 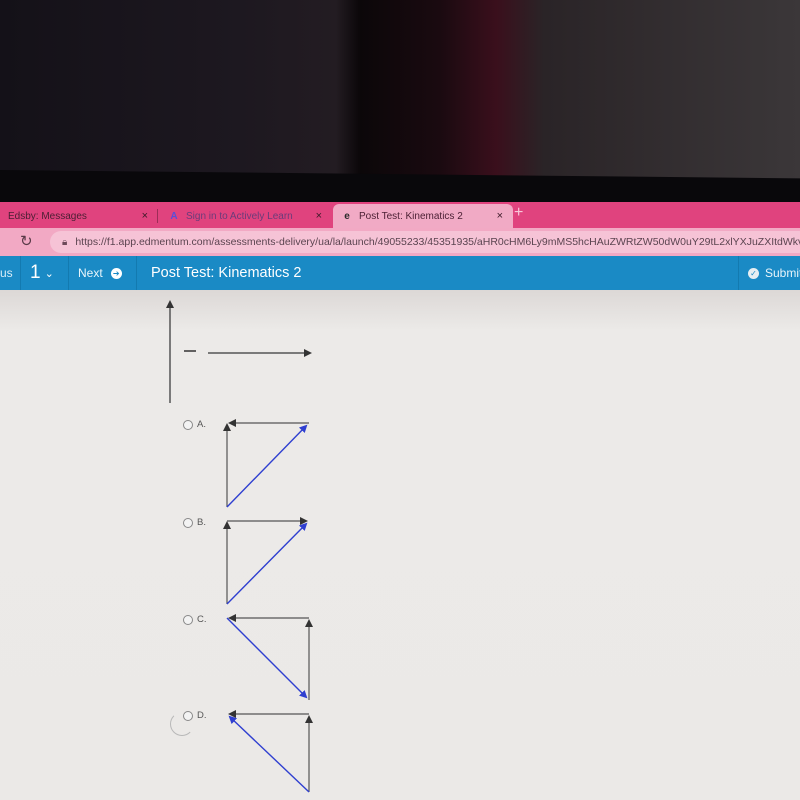 What do you see at coordinates (194, 424) in the screenshot?
I see `answer-option-a: A.` at bounding box center [194, 424].